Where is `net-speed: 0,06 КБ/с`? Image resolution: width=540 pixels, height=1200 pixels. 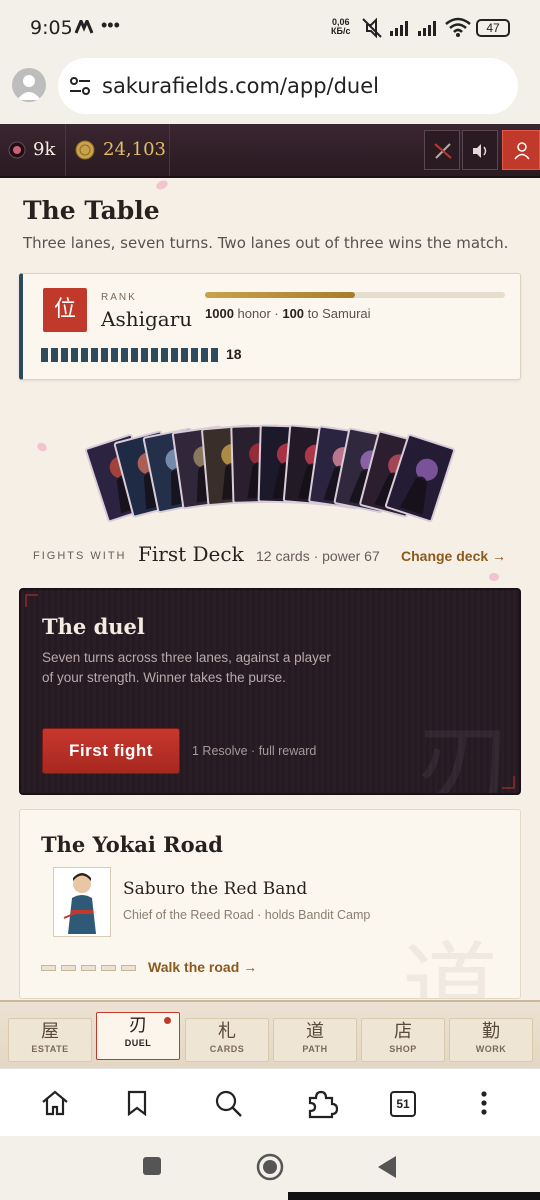
net-speed: 0,06 КБ/с is located at coordinates (341, 26).